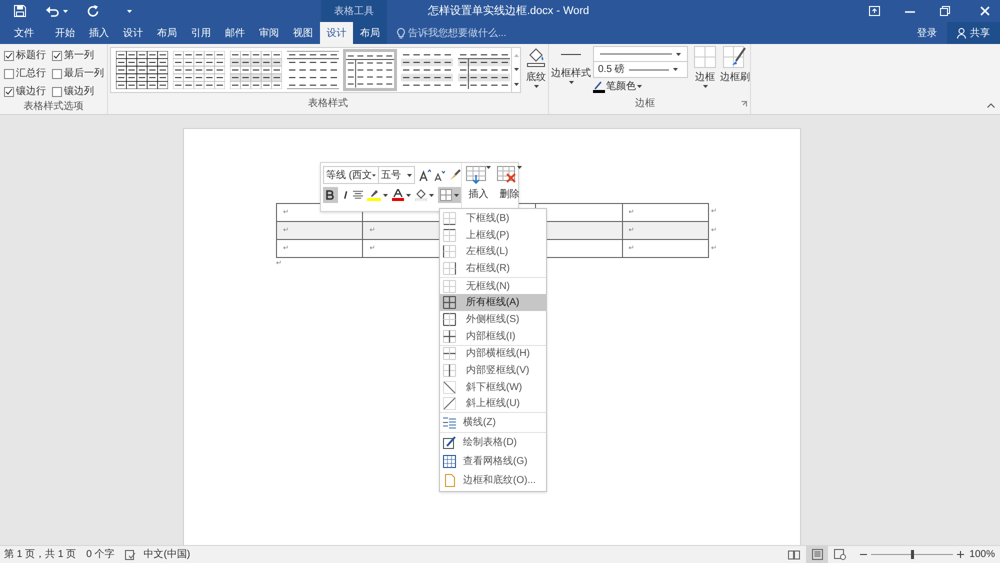 The width and height of the screenshot is (1000, 563). Describe the element at coordinates (517, 70) in the screenshot. I see `gallery-scroll-buttons` at that location.